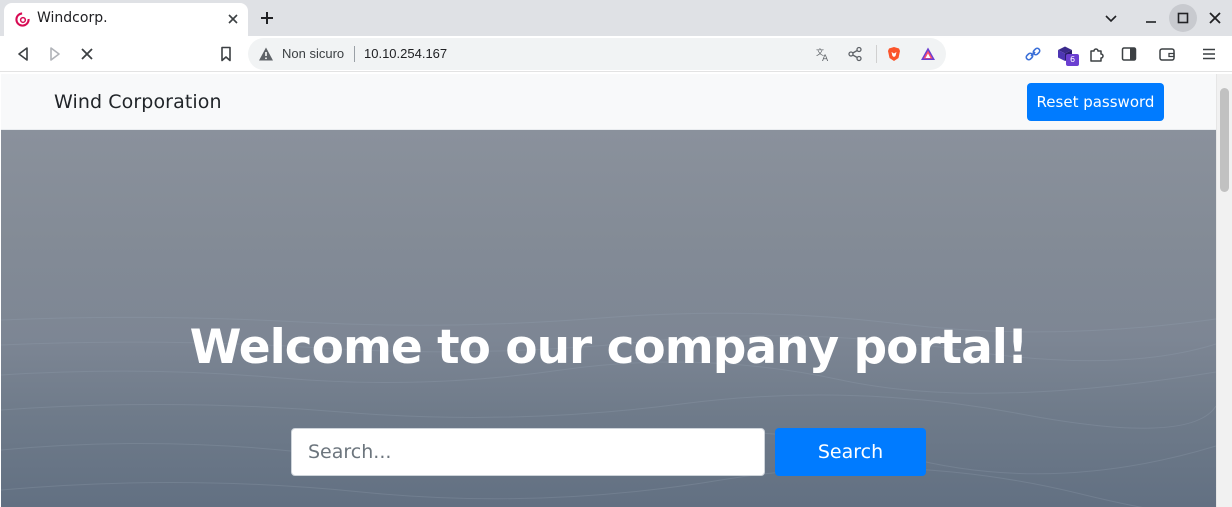  I want to click on site-navbar: Wind Corporation Reset password, so click(608, 102).